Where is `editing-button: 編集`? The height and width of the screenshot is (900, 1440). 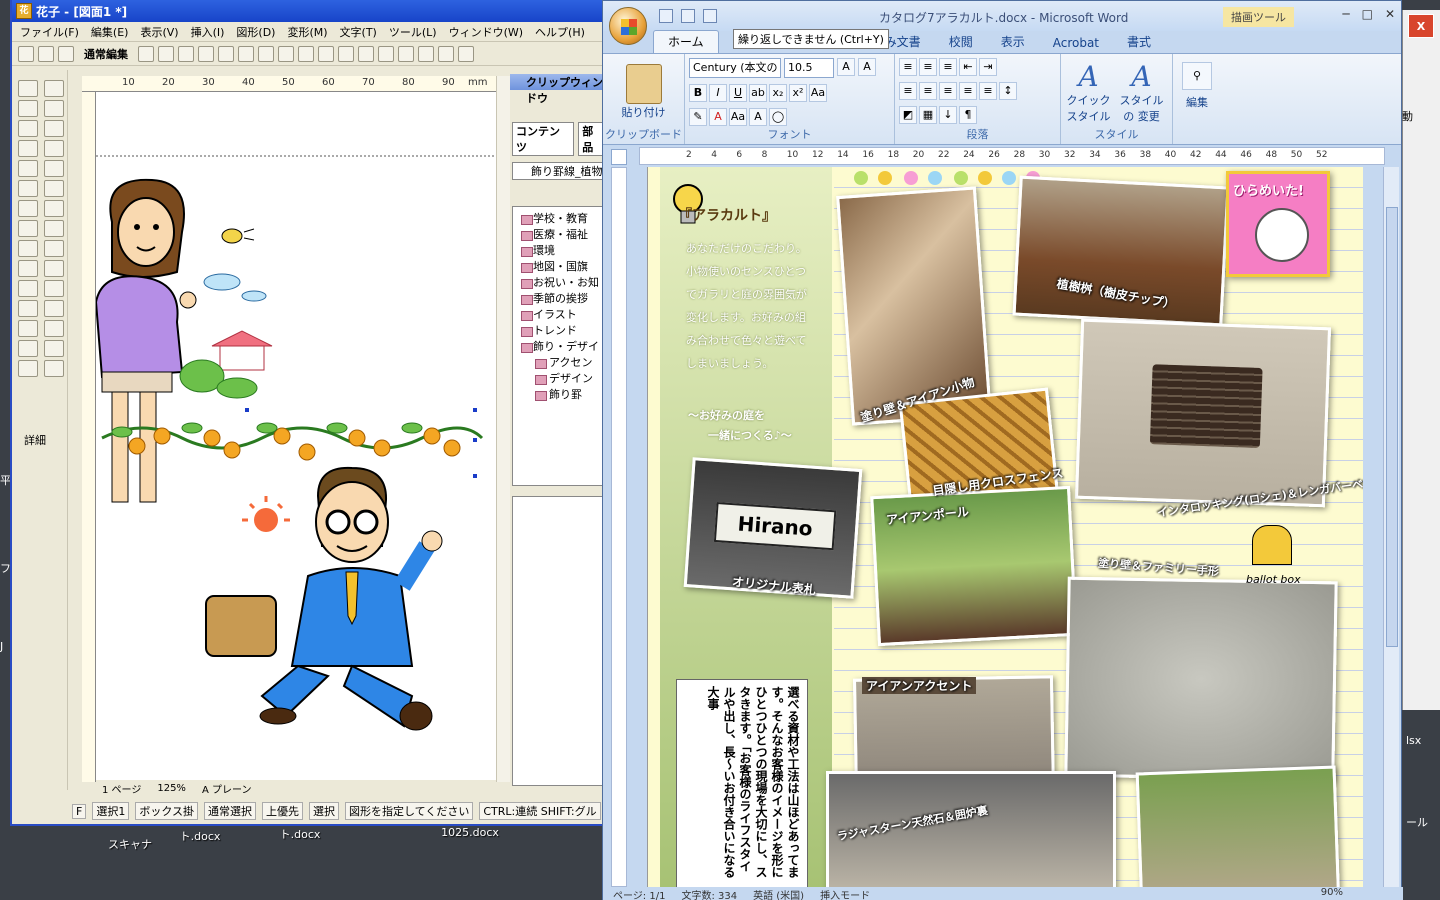
editing-button: 編集 is located at coordinates (1197, 102).